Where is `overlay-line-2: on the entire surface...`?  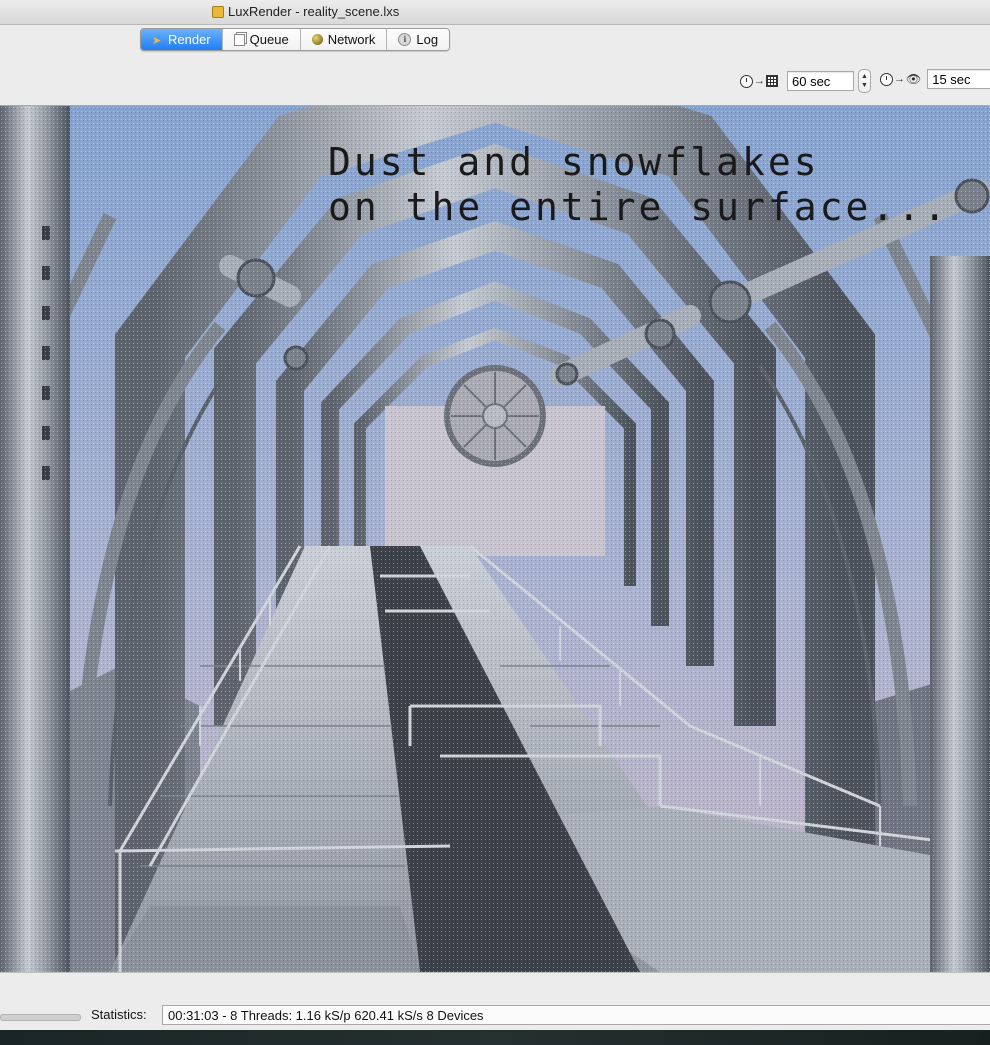 overlay-line-2: on the entire surface... is located at coordinates (639, 207).